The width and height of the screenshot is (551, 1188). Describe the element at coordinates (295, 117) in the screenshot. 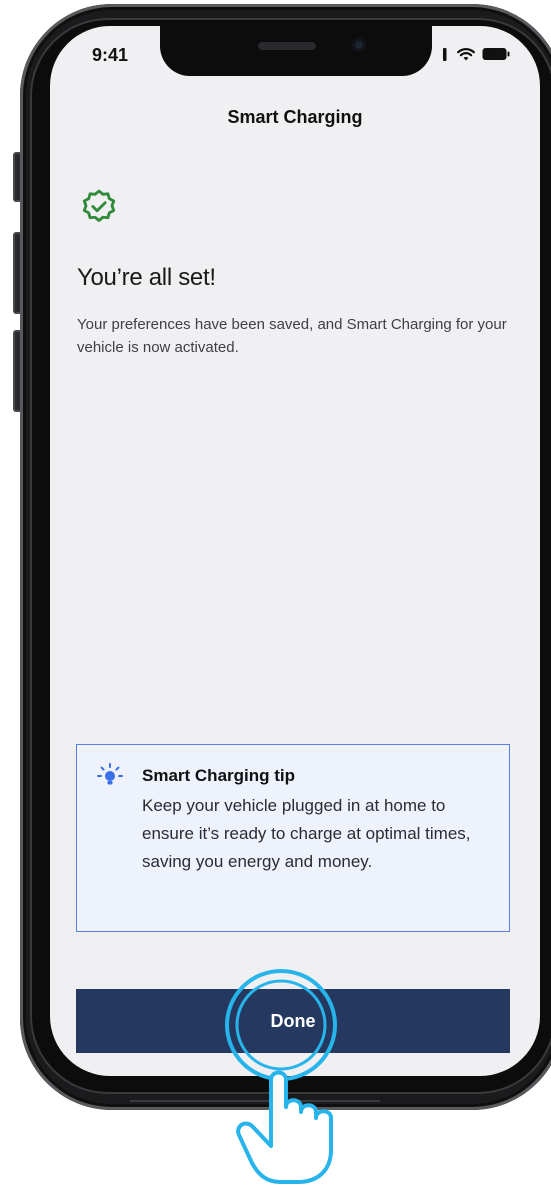

I see `page-title: Smart Charging` at that location.